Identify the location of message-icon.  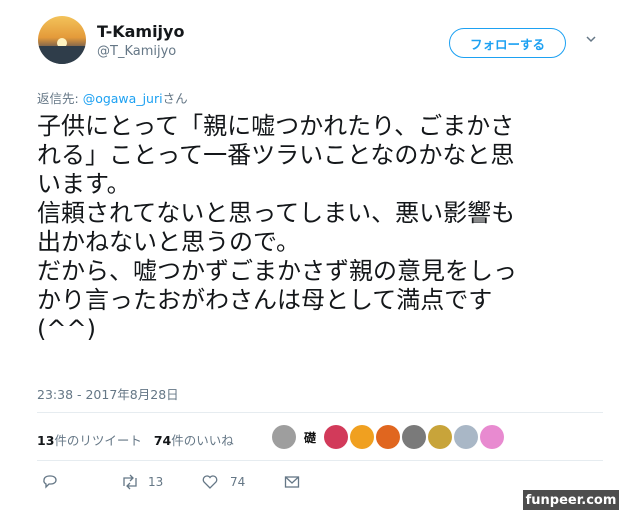
(292, 482).